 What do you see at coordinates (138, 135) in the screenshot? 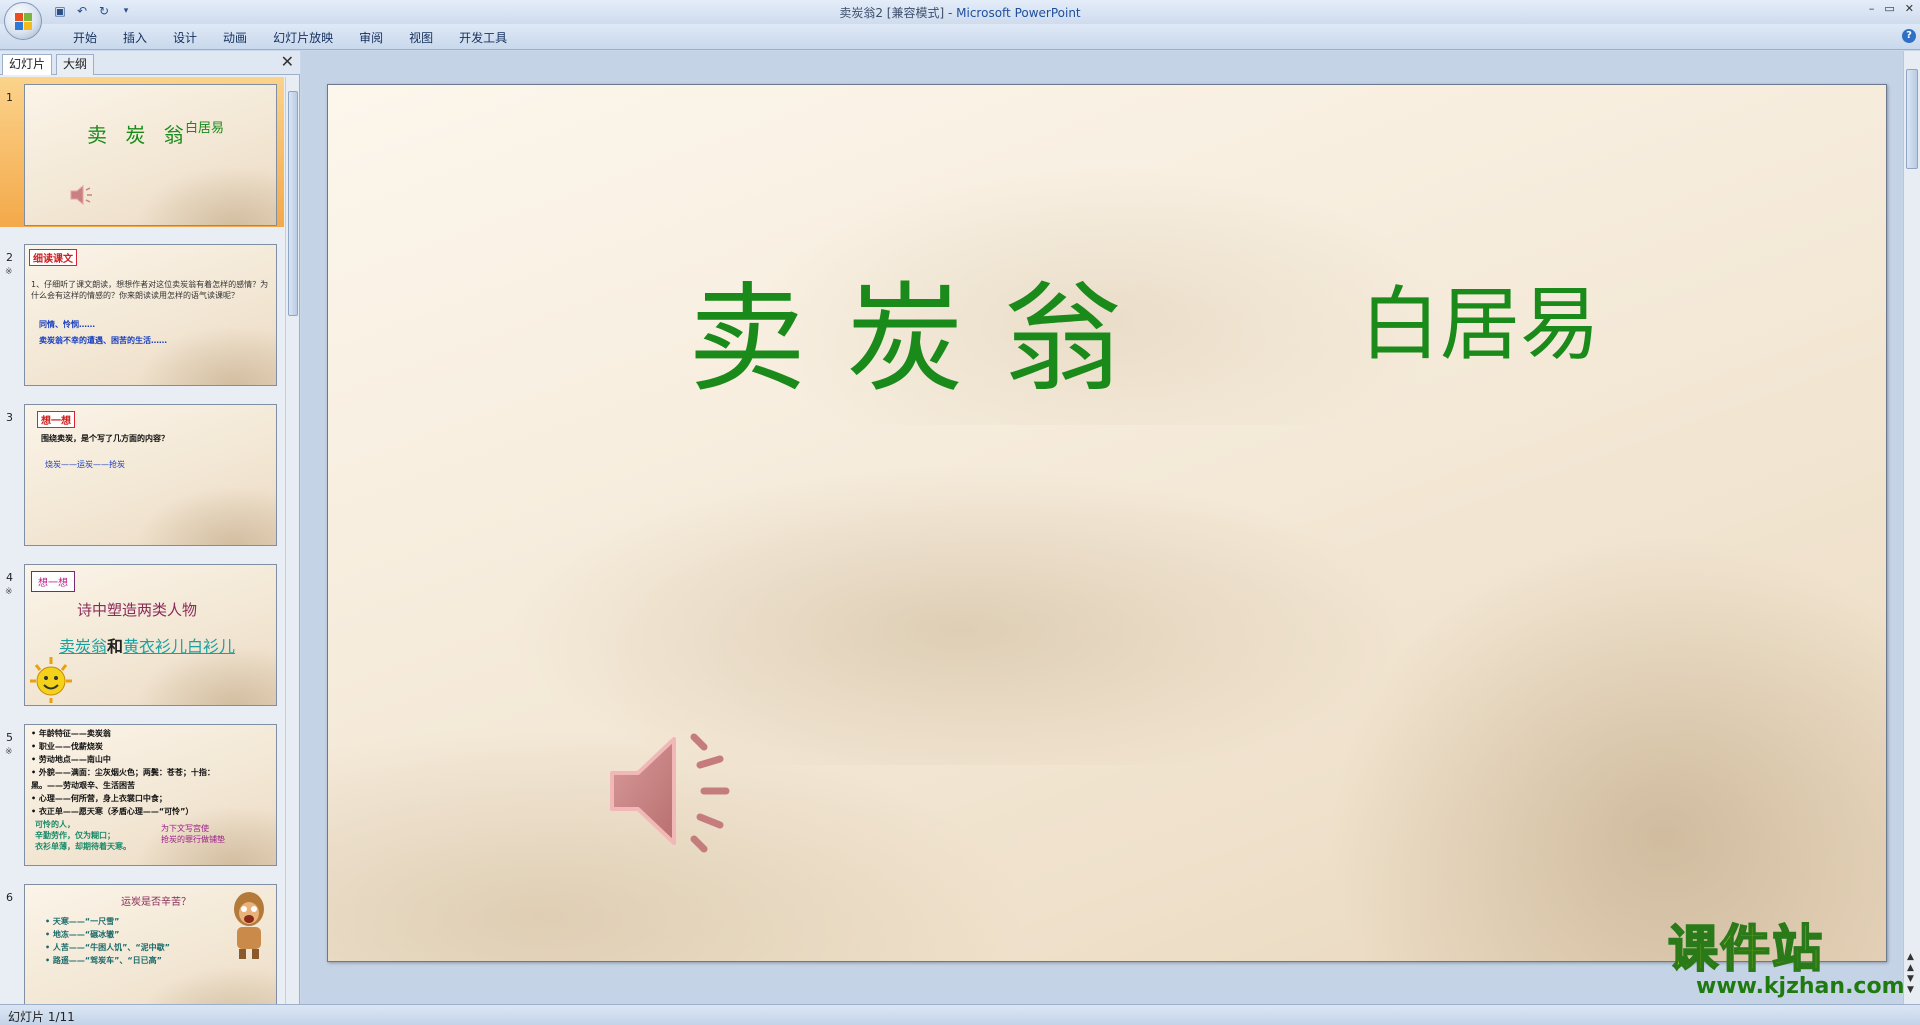
I see `thumb-title: 卖 炭 翁` at bounding box center [138, 135].